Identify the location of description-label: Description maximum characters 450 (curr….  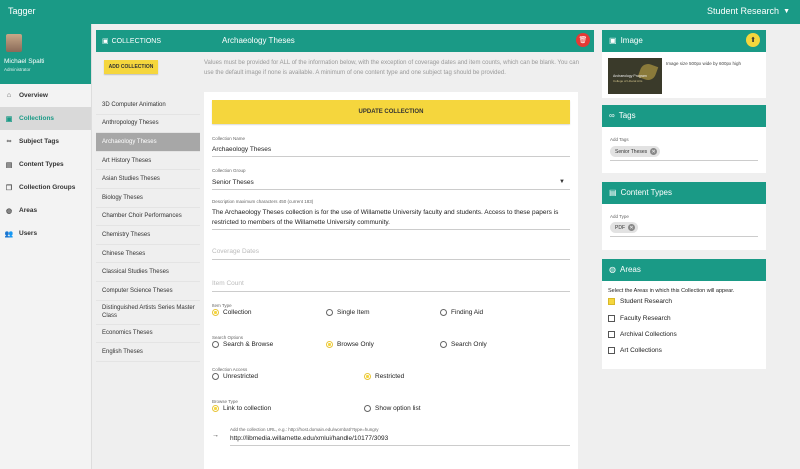
(263, 201).